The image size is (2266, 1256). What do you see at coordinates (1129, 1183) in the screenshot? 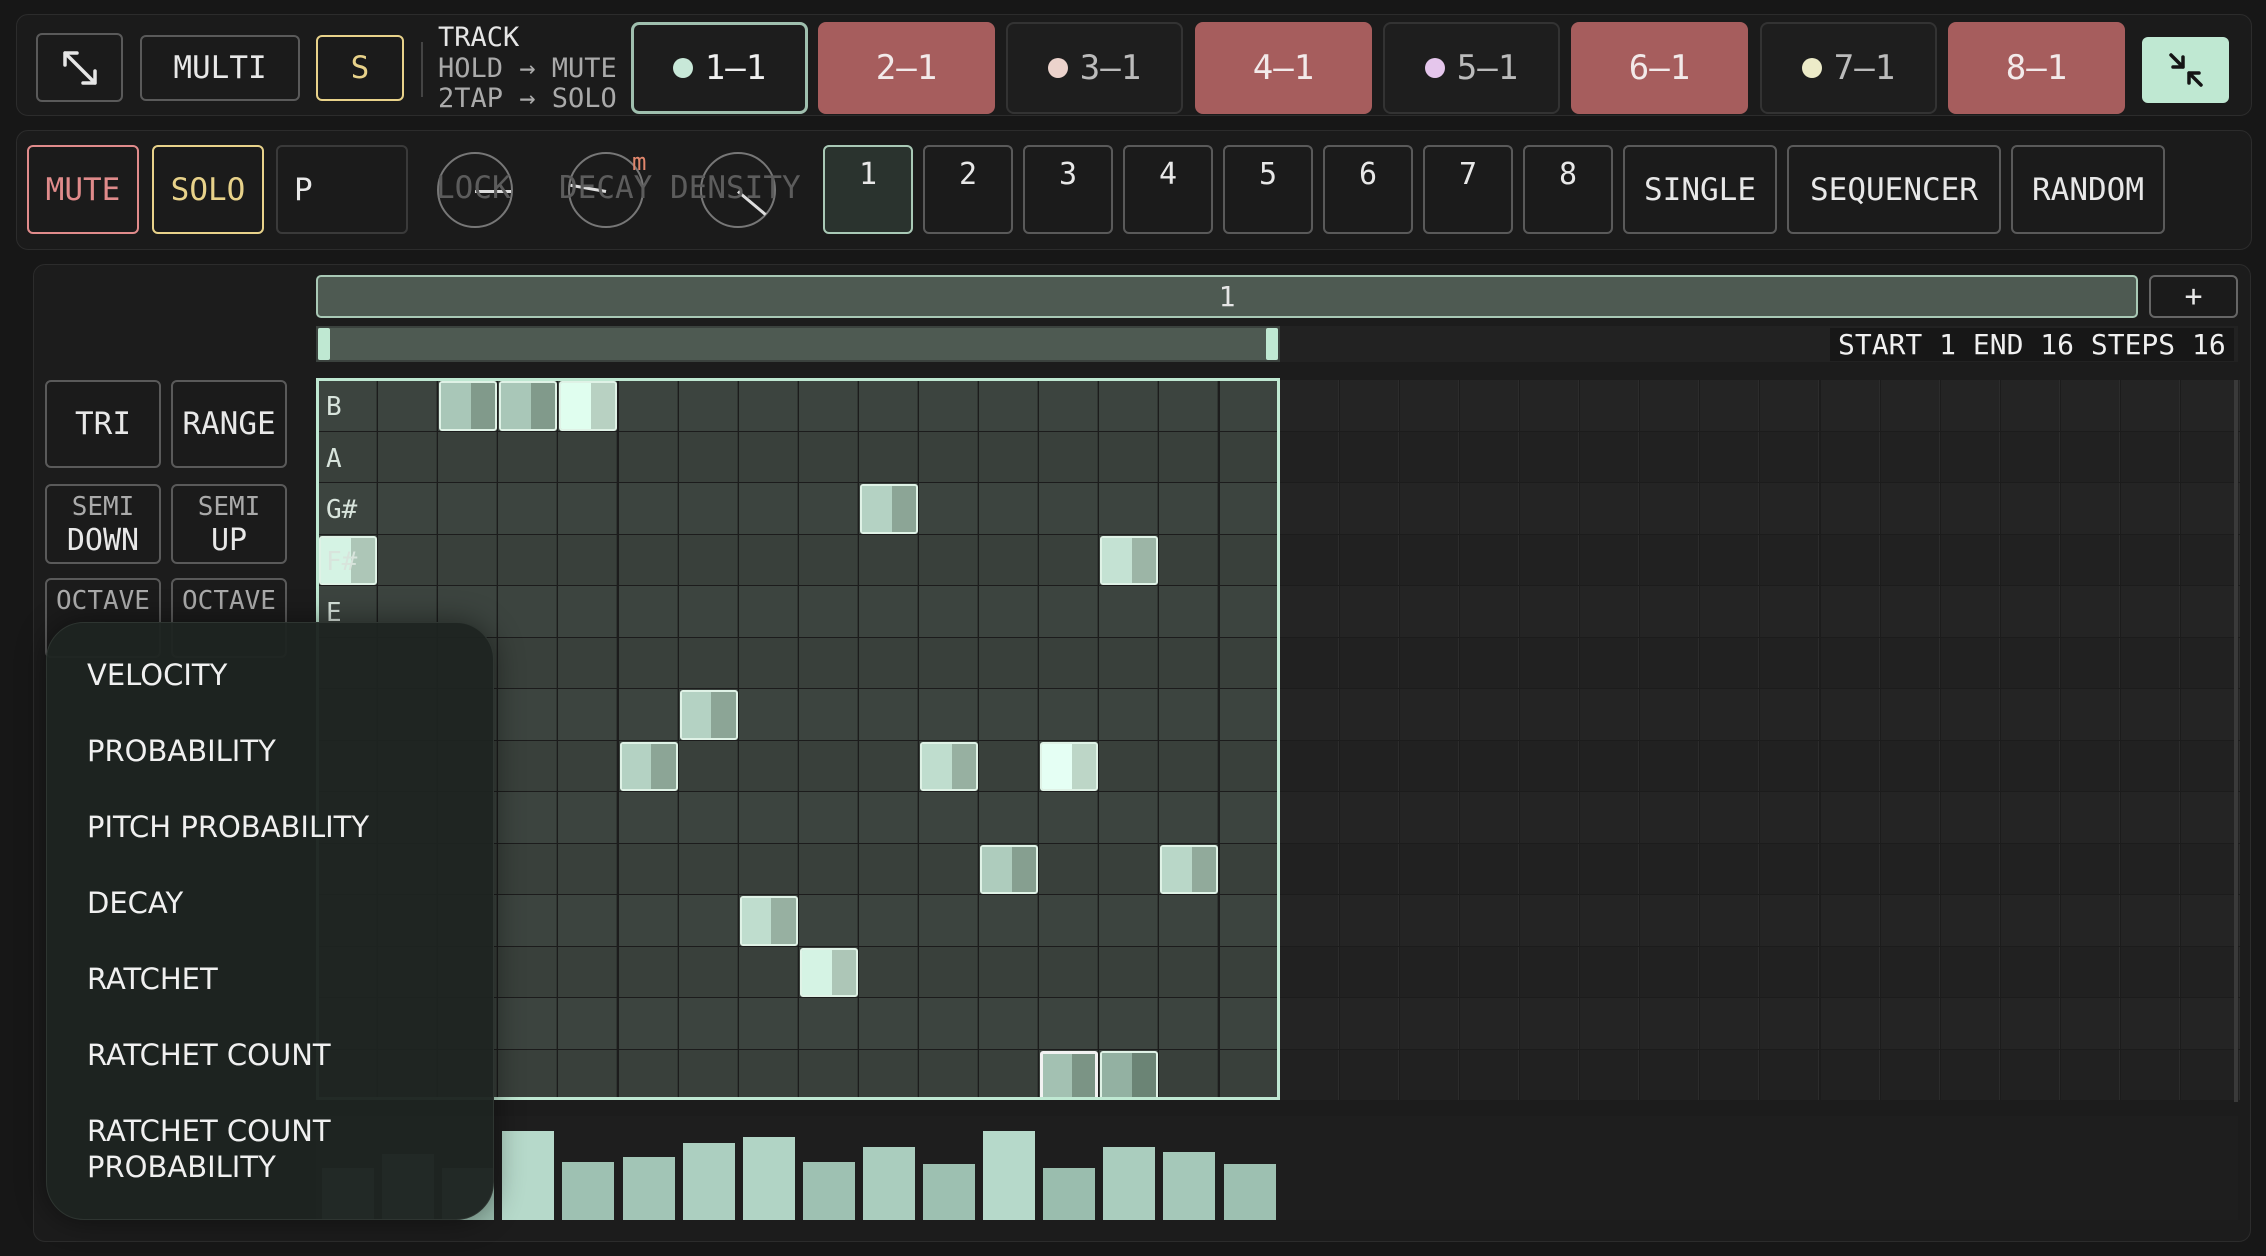
I see `velocity-bar` at bounding box center [1129, 1183].